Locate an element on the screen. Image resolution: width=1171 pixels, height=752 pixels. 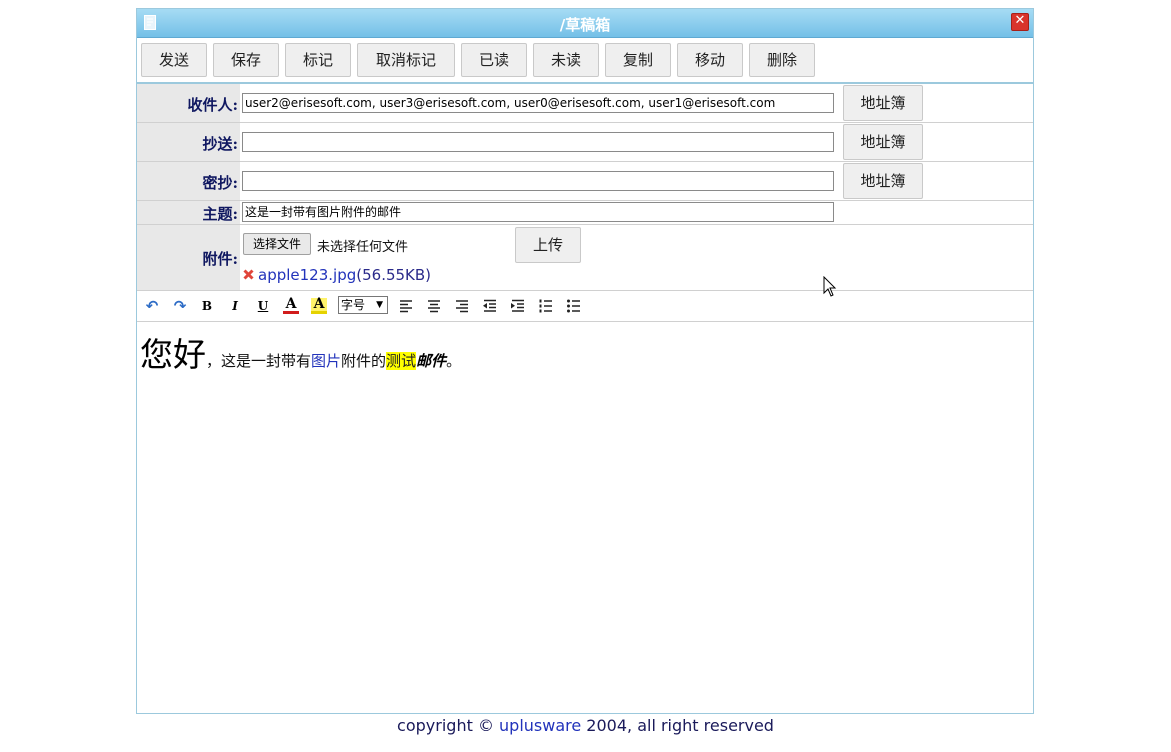
italic-icon: I is located at coordinates (235, 306).